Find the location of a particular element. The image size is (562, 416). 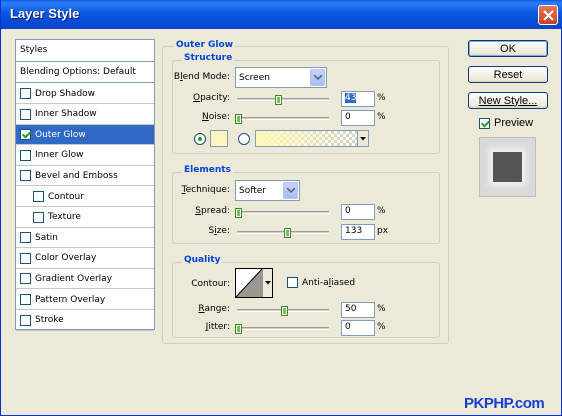

jitter-slider-thumb is located at coordinates (238, 329).